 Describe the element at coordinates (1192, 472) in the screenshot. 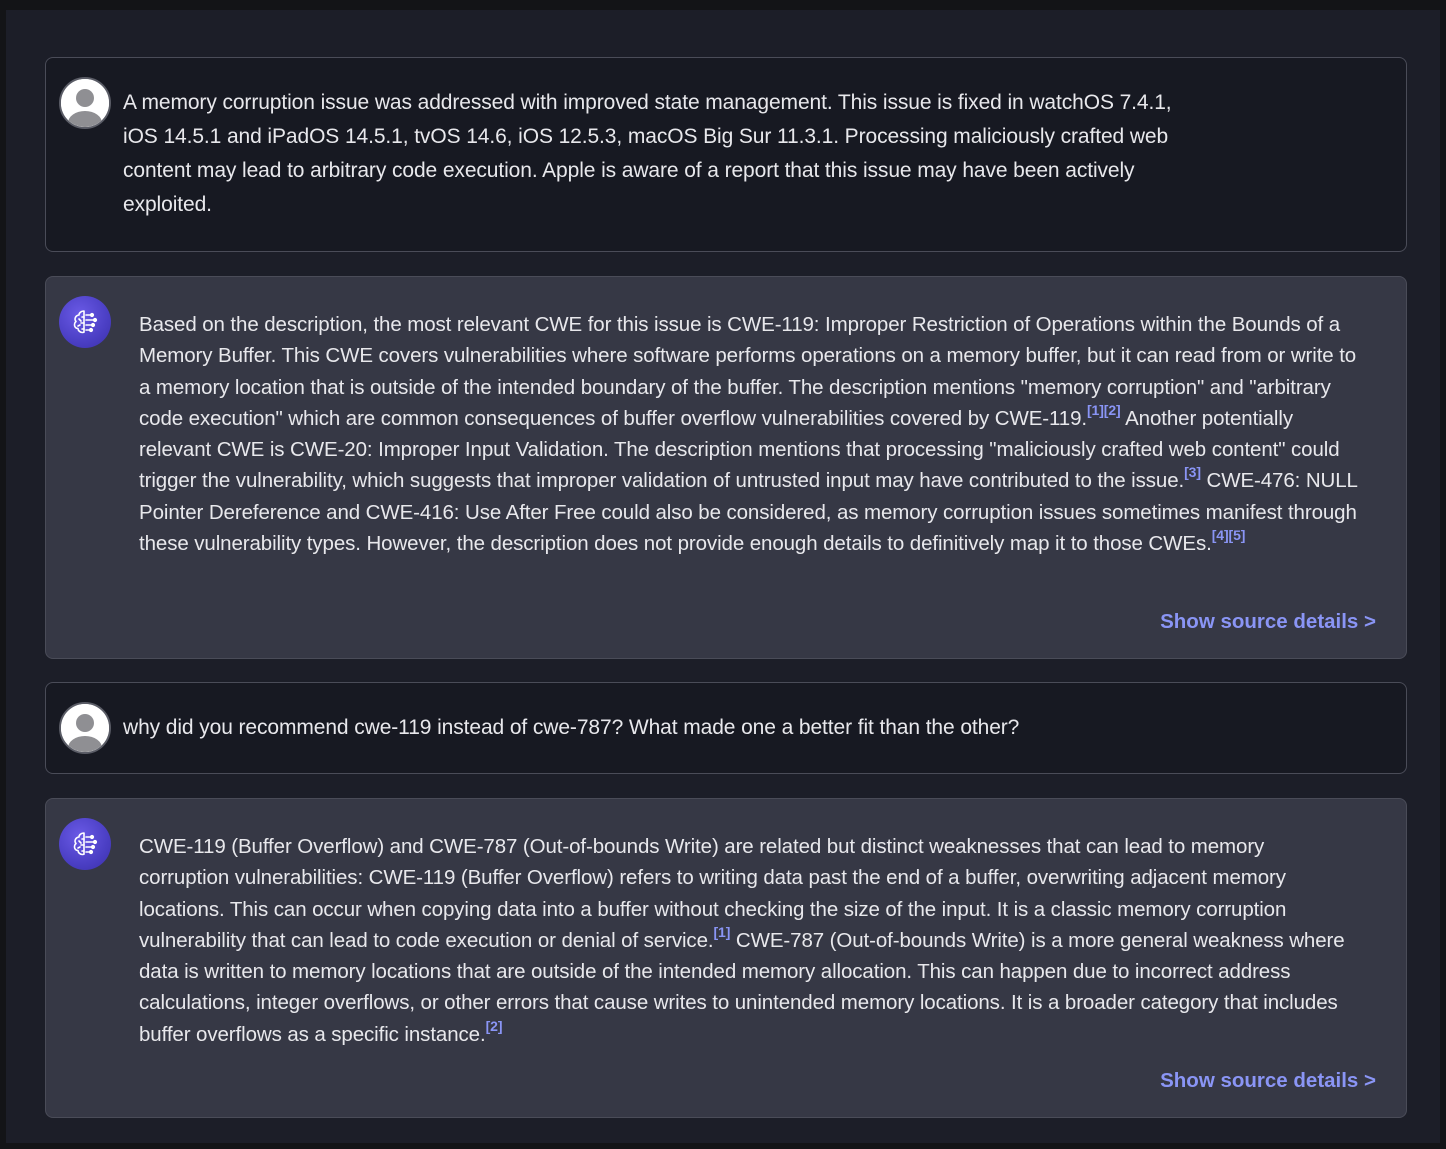

I see `citation-link: [3]` at that location.